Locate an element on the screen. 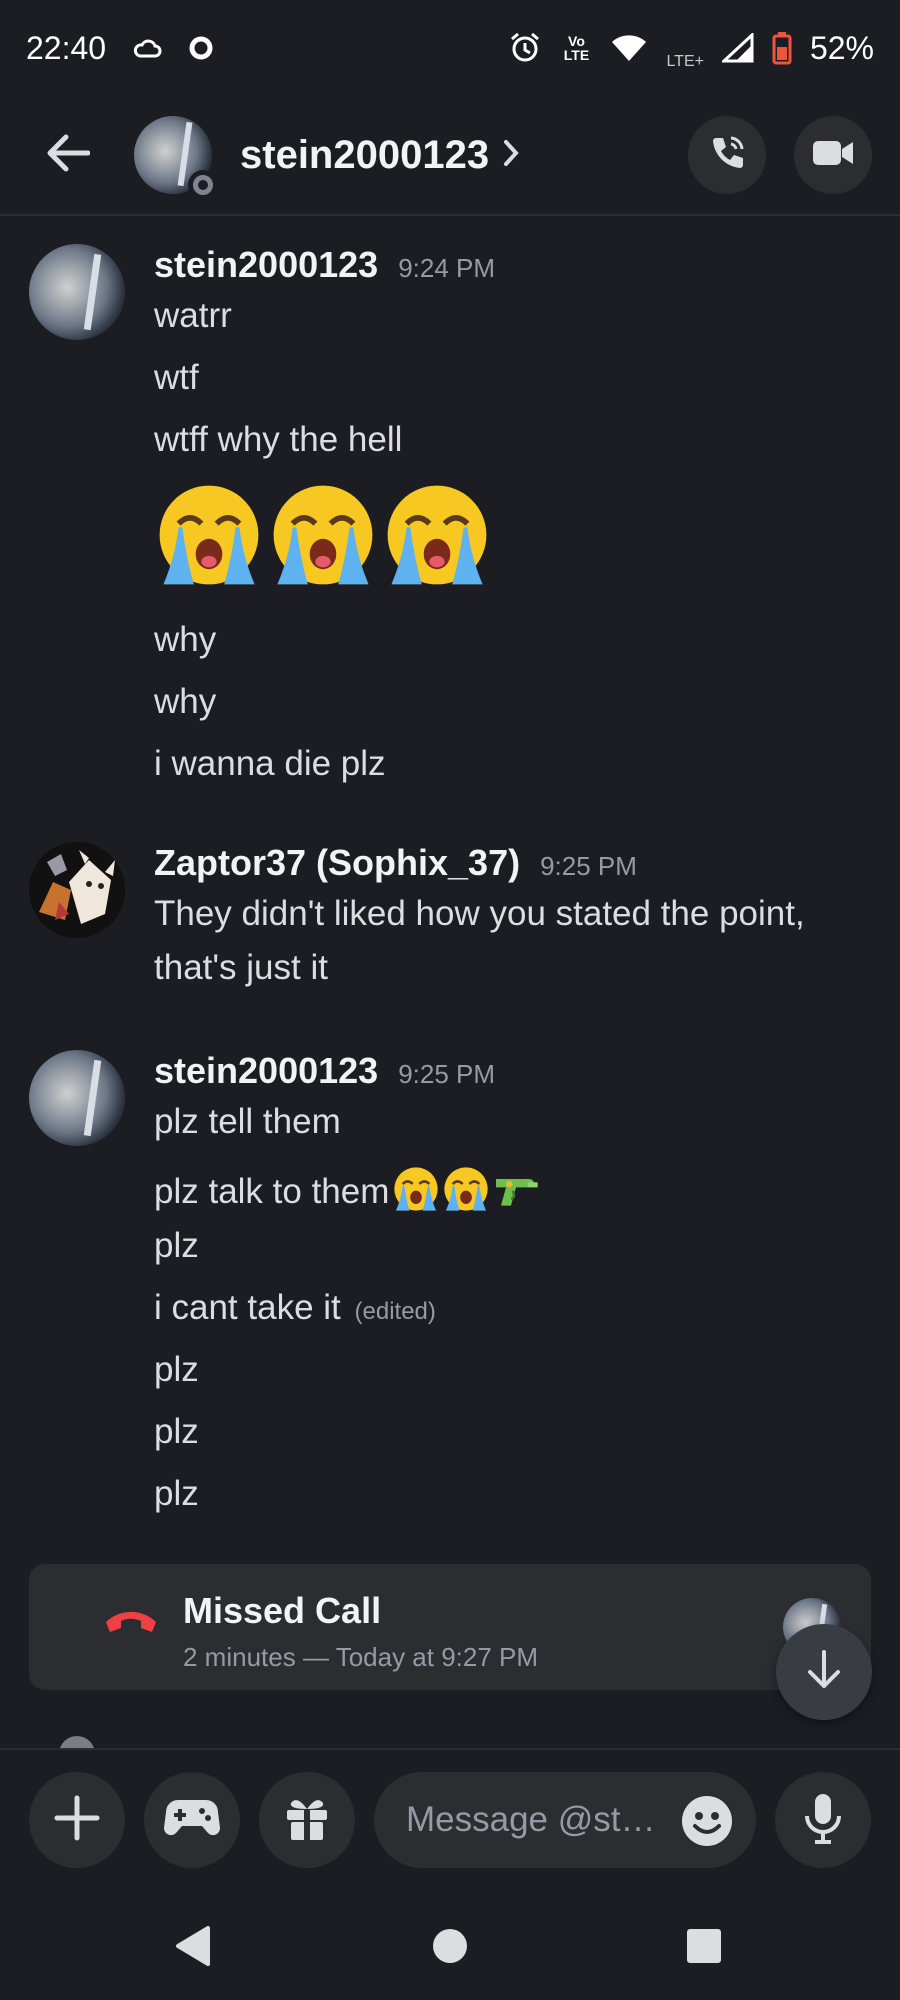 The height and width of the screenshot is (2000, 900). message-text: that's just it is located at coordinates (241, 967).